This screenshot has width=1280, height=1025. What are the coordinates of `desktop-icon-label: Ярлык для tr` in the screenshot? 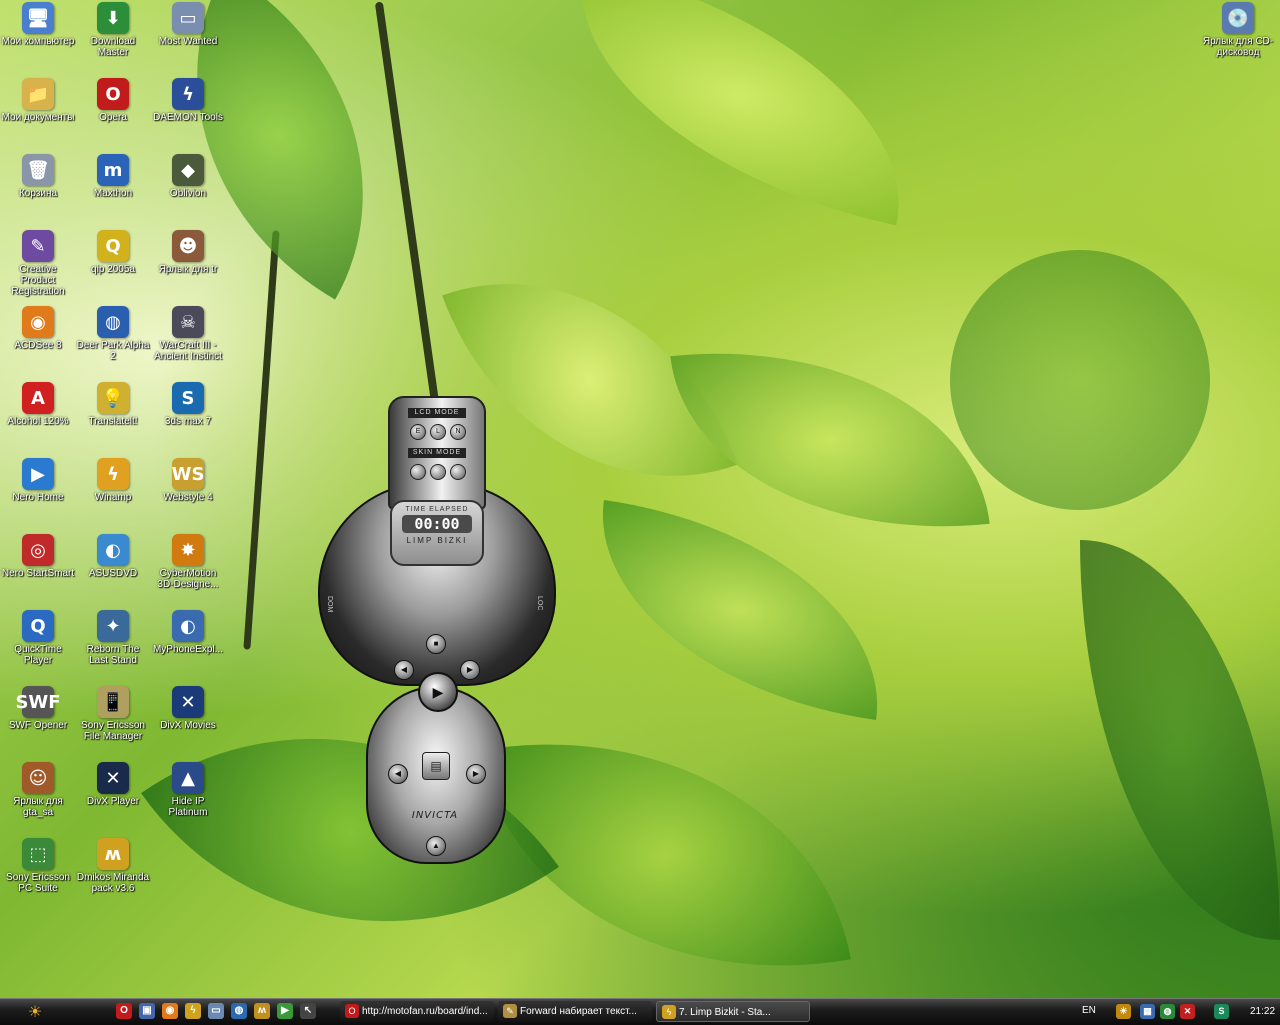 It's located at (188, 269).